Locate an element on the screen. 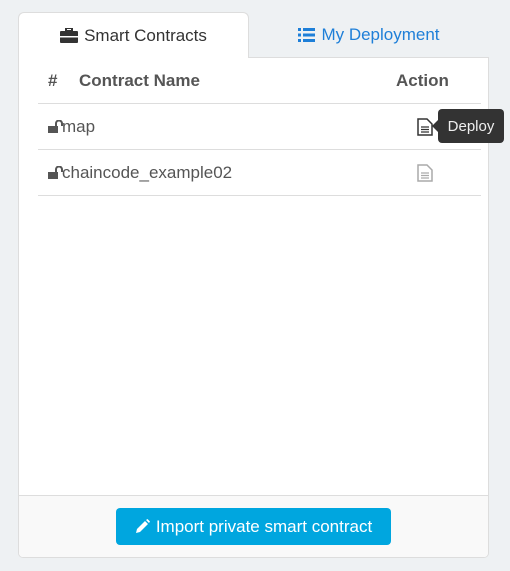  column-header-number: # is located at coordinates (53, 80).